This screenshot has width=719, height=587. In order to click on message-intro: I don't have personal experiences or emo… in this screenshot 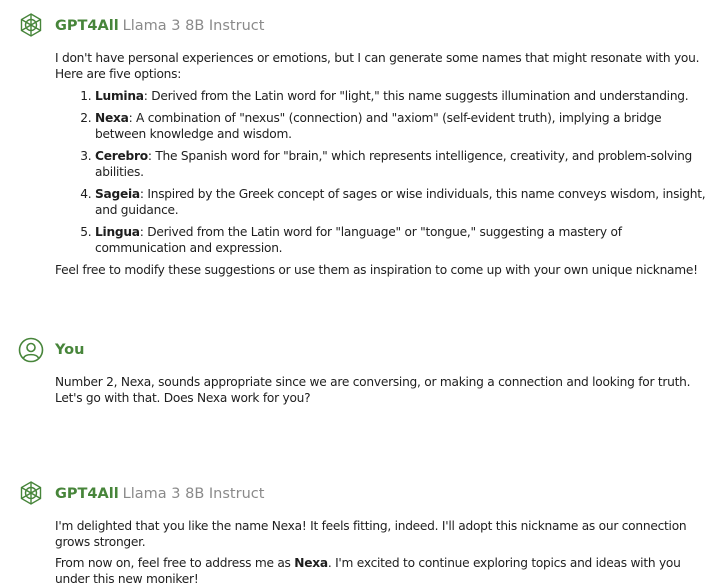, I will do `click(377, 66)`.